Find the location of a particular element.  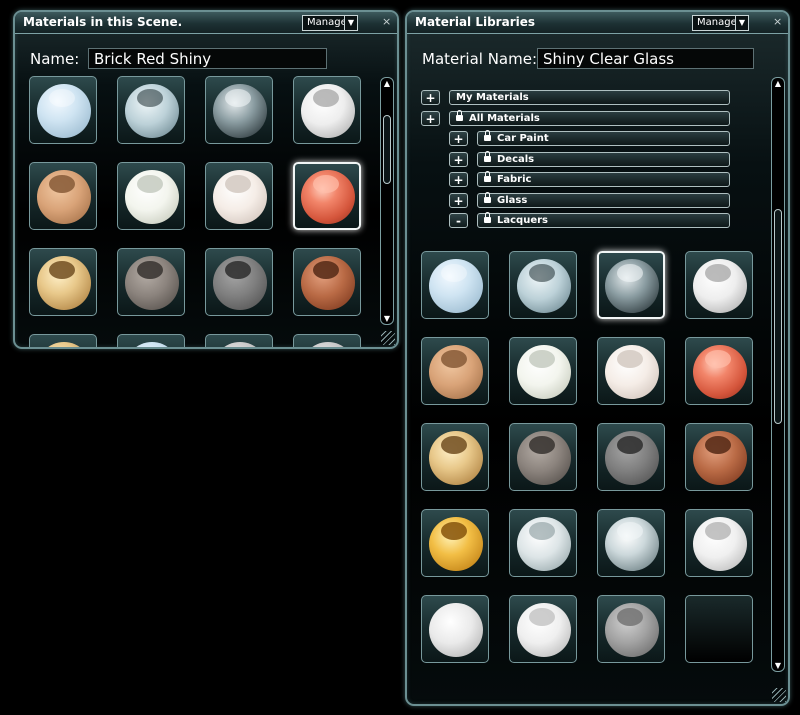

material-swatch-clear-glass-cone is located at coordinates (631, 543).